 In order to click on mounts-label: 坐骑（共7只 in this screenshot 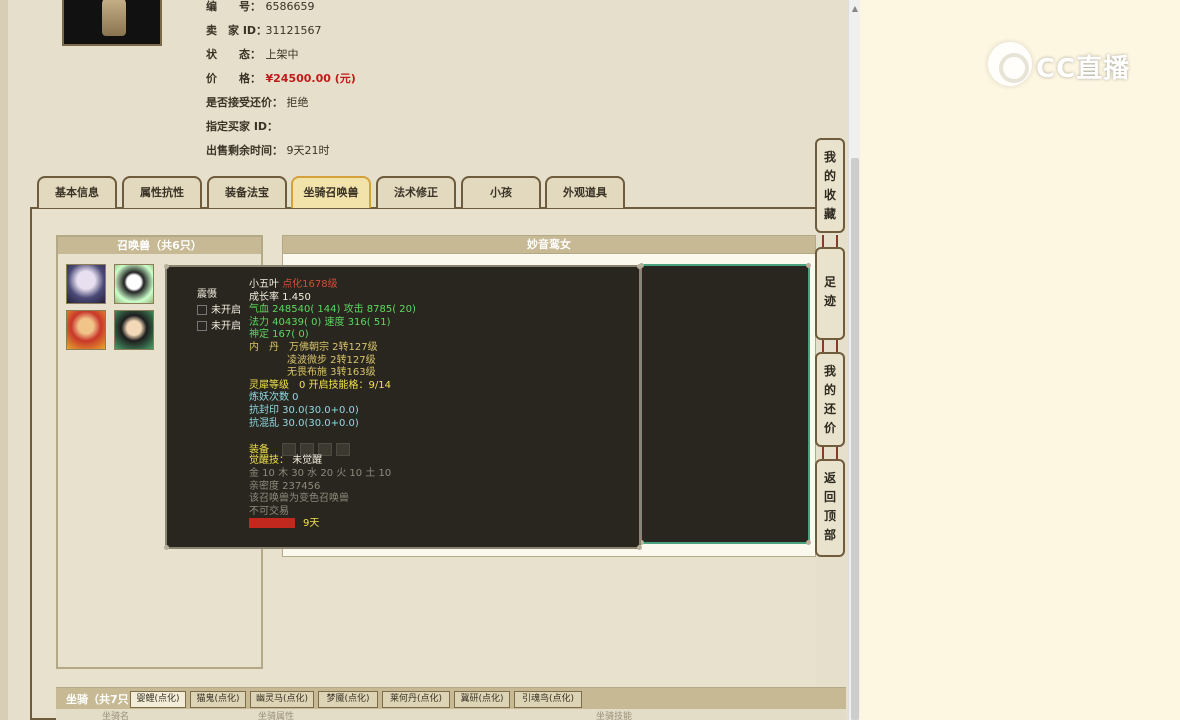, I will do `click(97, 699)`.